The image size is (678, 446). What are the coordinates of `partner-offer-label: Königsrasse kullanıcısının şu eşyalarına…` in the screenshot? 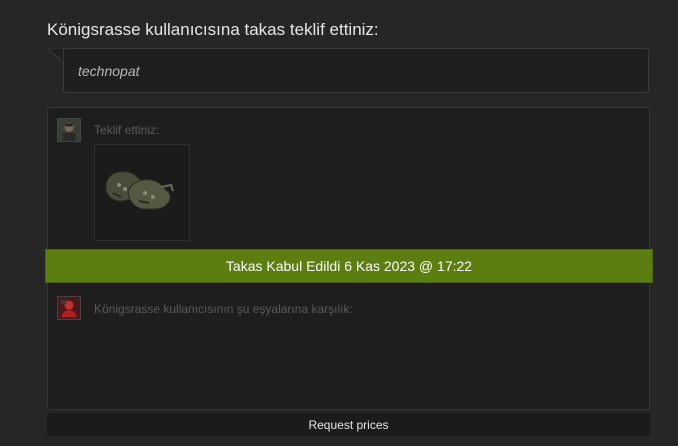 It's located at (223, 309).